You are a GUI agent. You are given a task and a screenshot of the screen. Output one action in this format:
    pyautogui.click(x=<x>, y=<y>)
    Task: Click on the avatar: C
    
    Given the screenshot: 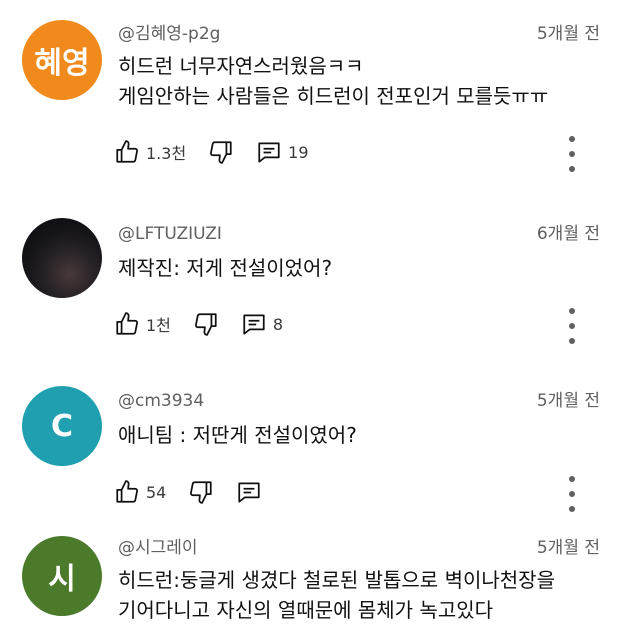 What is the action you would take?
    pyautogui.click(x=62, y=426)
    